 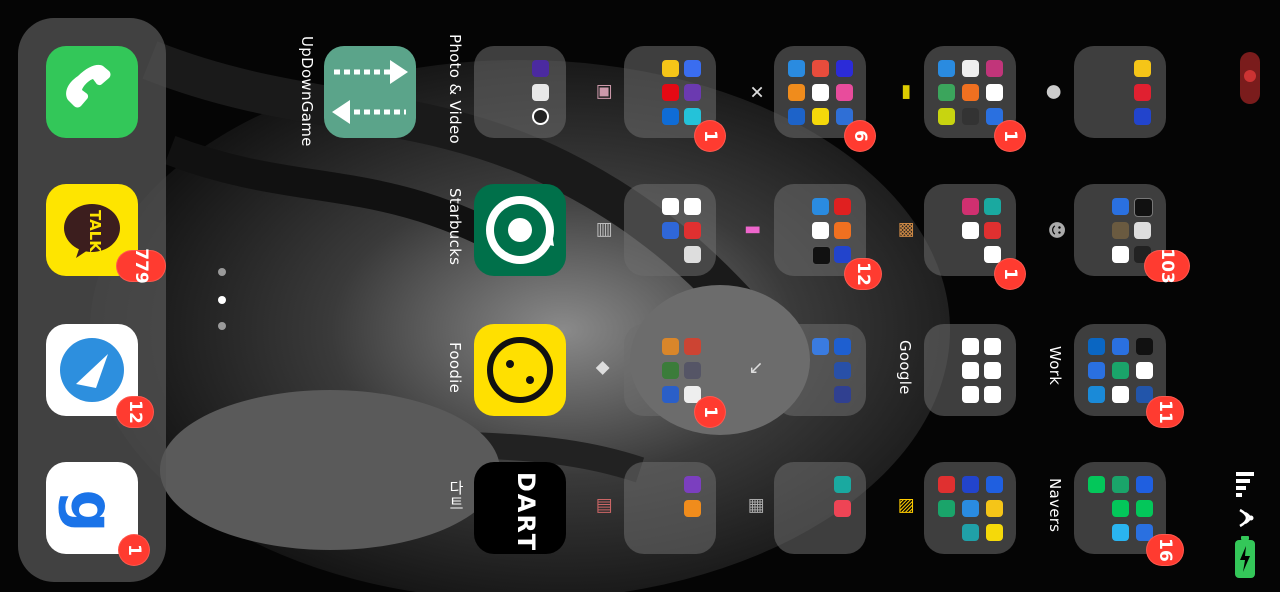 I want to click on starbucks-icon, so click(x=520, y=230).